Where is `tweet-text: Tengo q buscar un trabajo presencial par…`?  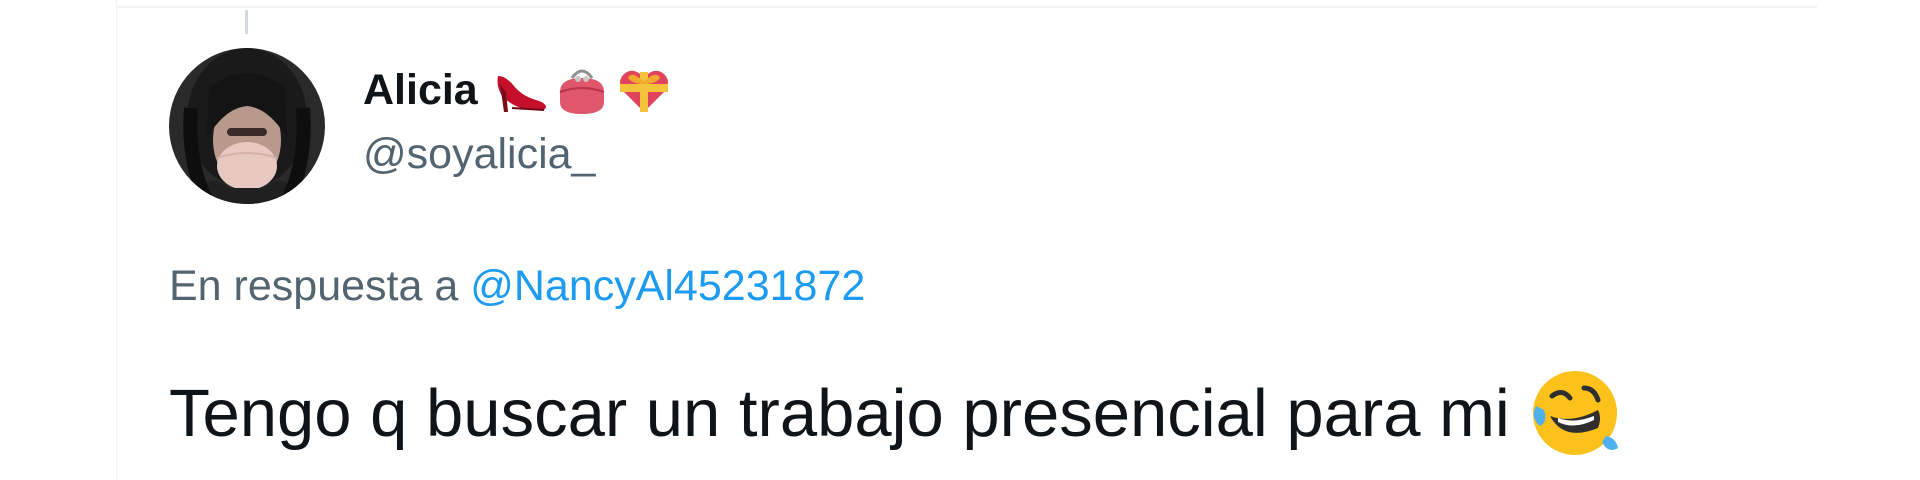
tweet-text: Tengo q buscar un trabajo presencial par… is located at coordinates (895, 413).